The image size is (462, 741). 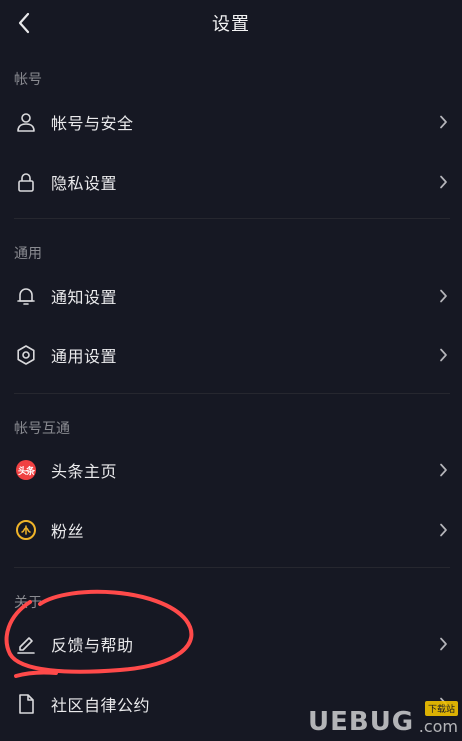 What do you see at coordinates (26, 530) in the screenshot?
I see `fans-icon` at bounding box center [26, 530].